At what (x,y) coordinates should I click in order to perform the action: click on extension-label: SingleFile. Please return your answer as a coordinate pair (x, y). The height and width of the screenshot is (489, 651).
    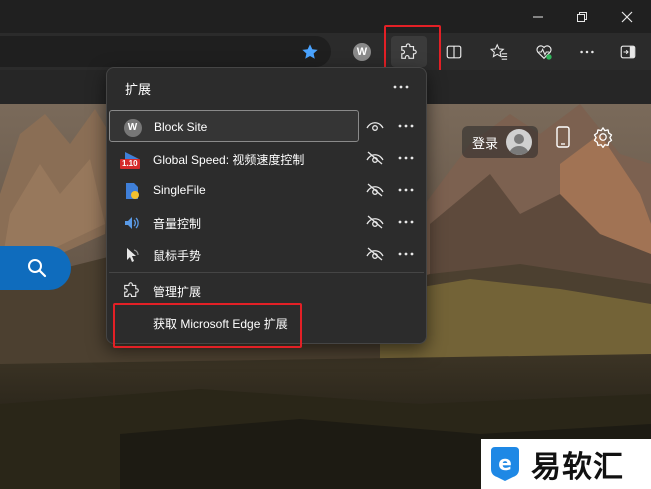
    Looking at the image, I should click on (179, 190).